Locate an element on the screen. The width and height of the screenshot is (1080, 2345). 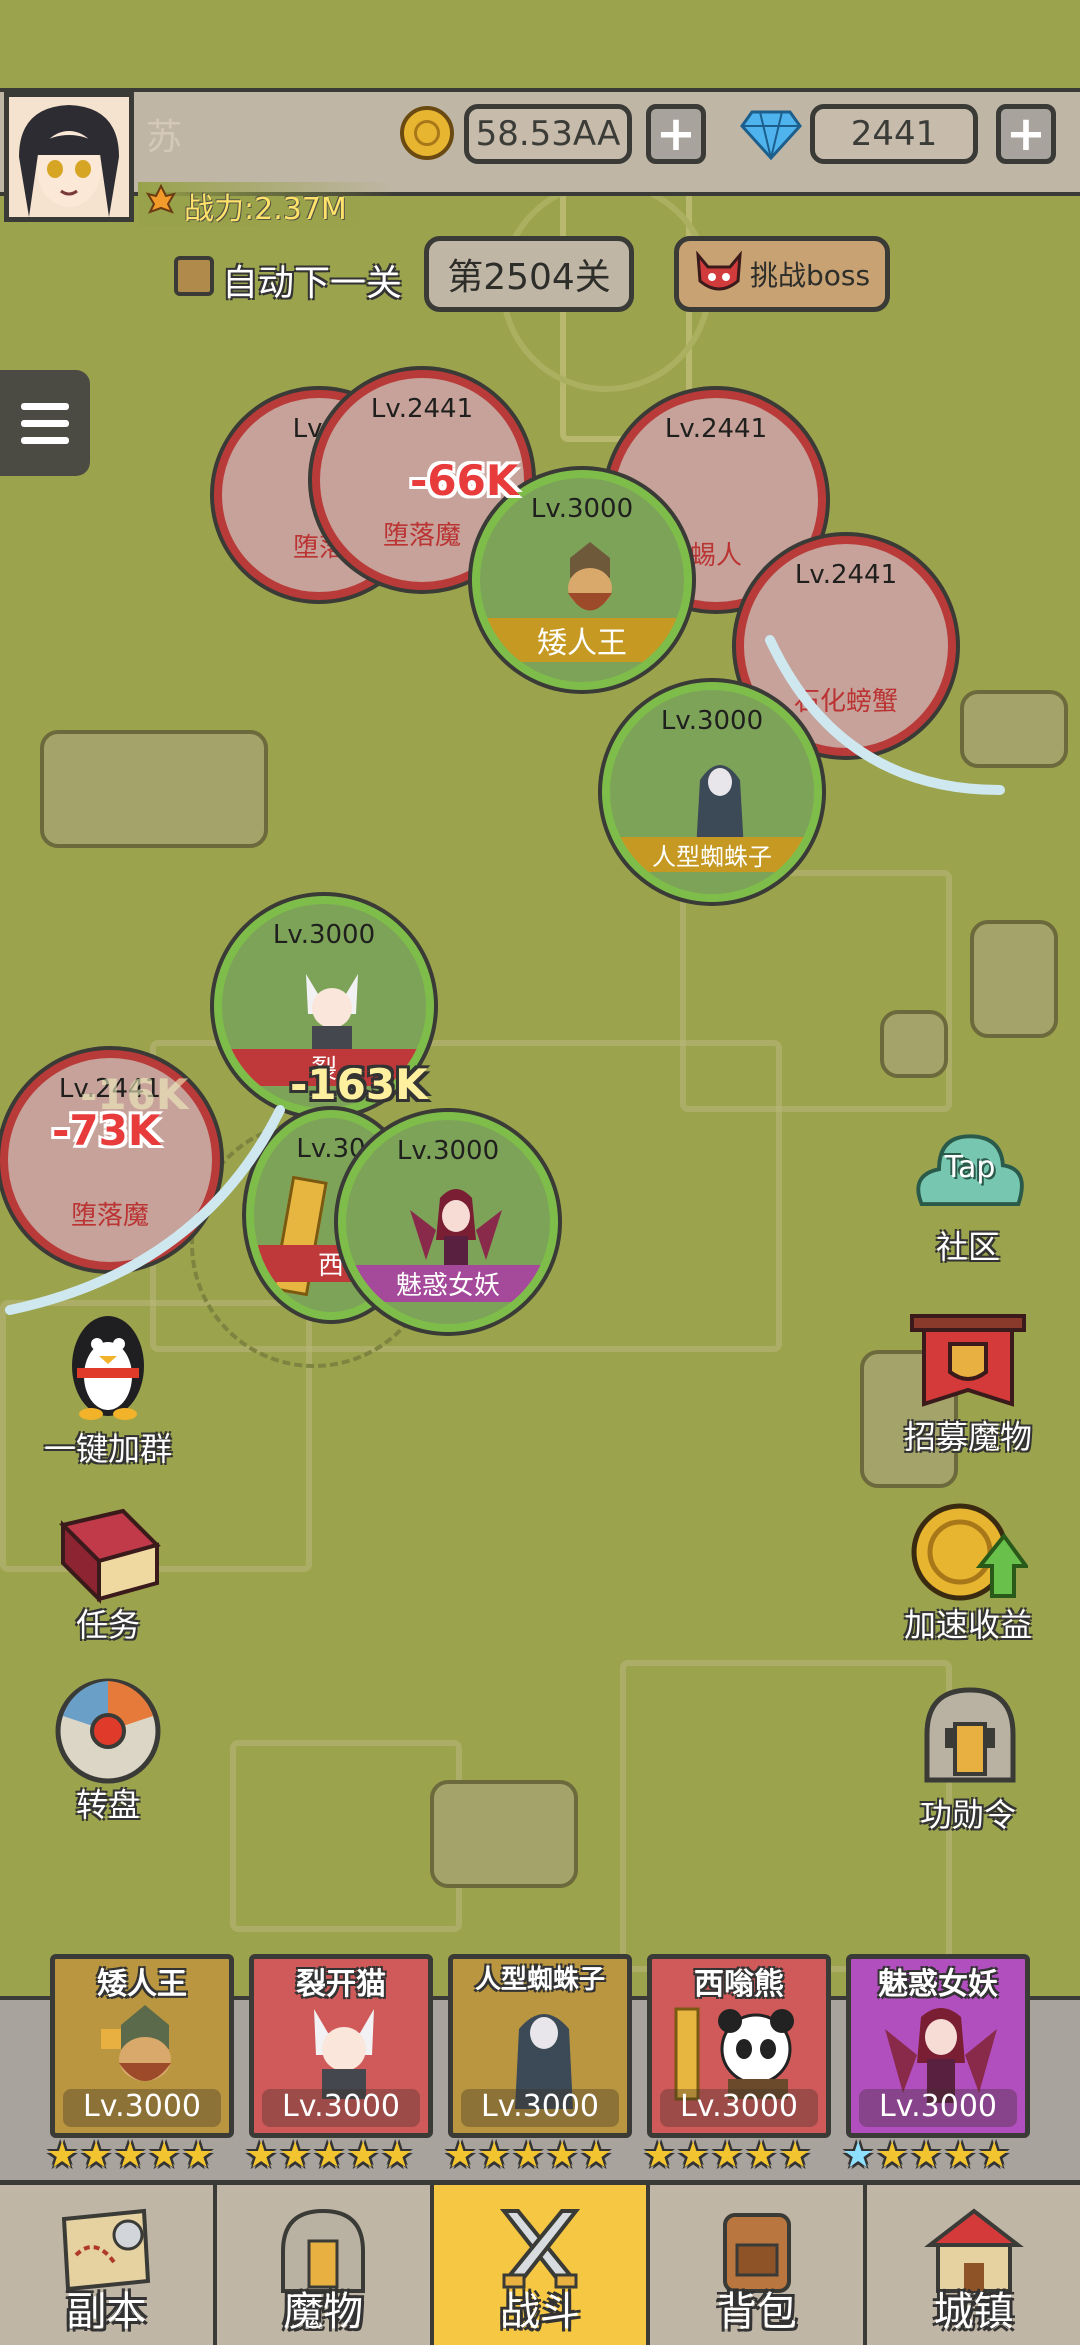
add-gold-button: + is located at coordinates (676, 134).